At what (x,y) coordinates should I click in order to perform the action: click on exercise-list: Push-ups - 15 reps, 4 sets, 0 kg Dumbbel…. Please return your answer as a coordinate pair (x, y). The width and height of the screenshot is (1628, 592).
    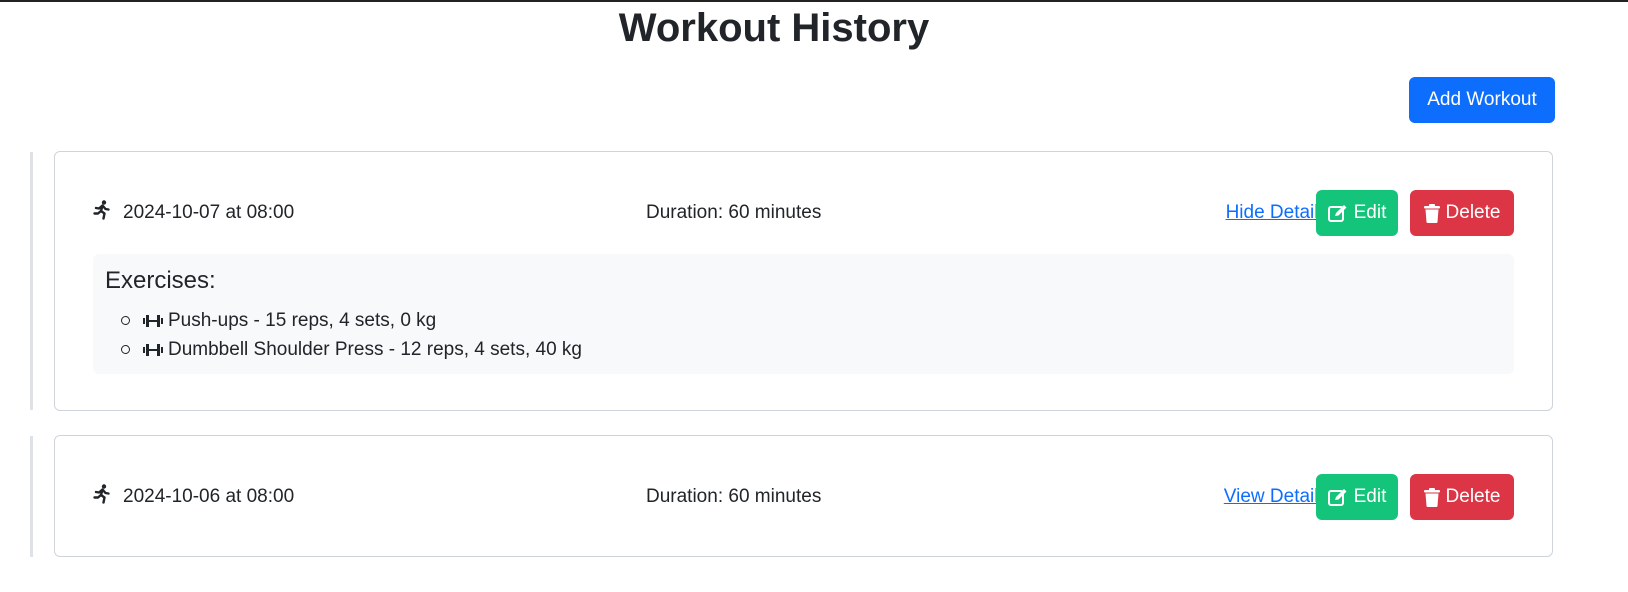
    Looking at the image, I should click on (351, 335).